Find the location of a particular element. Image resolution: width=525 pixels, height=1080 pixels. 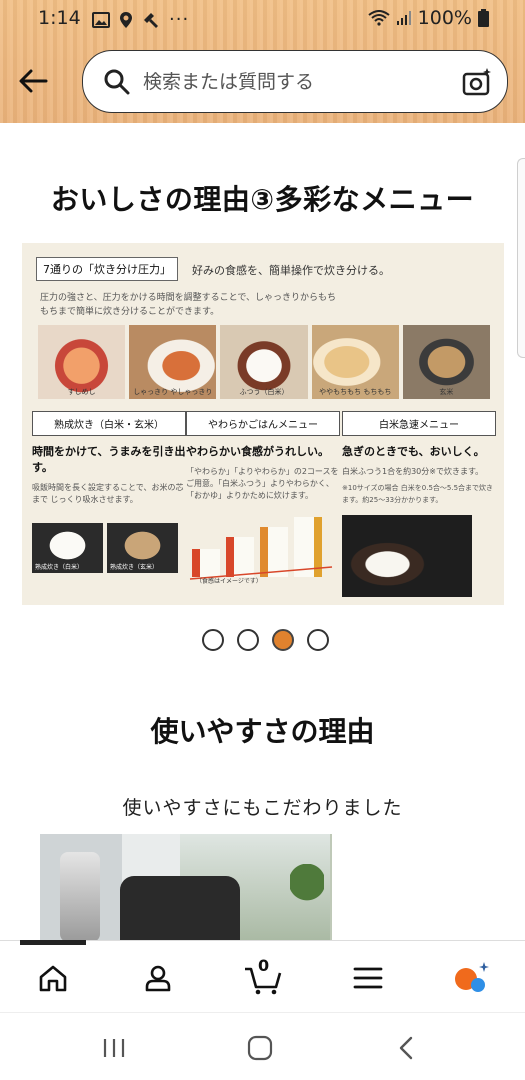

feature-header: 熟成炊き（白米・玄米） is located at coordinates (109, 423).